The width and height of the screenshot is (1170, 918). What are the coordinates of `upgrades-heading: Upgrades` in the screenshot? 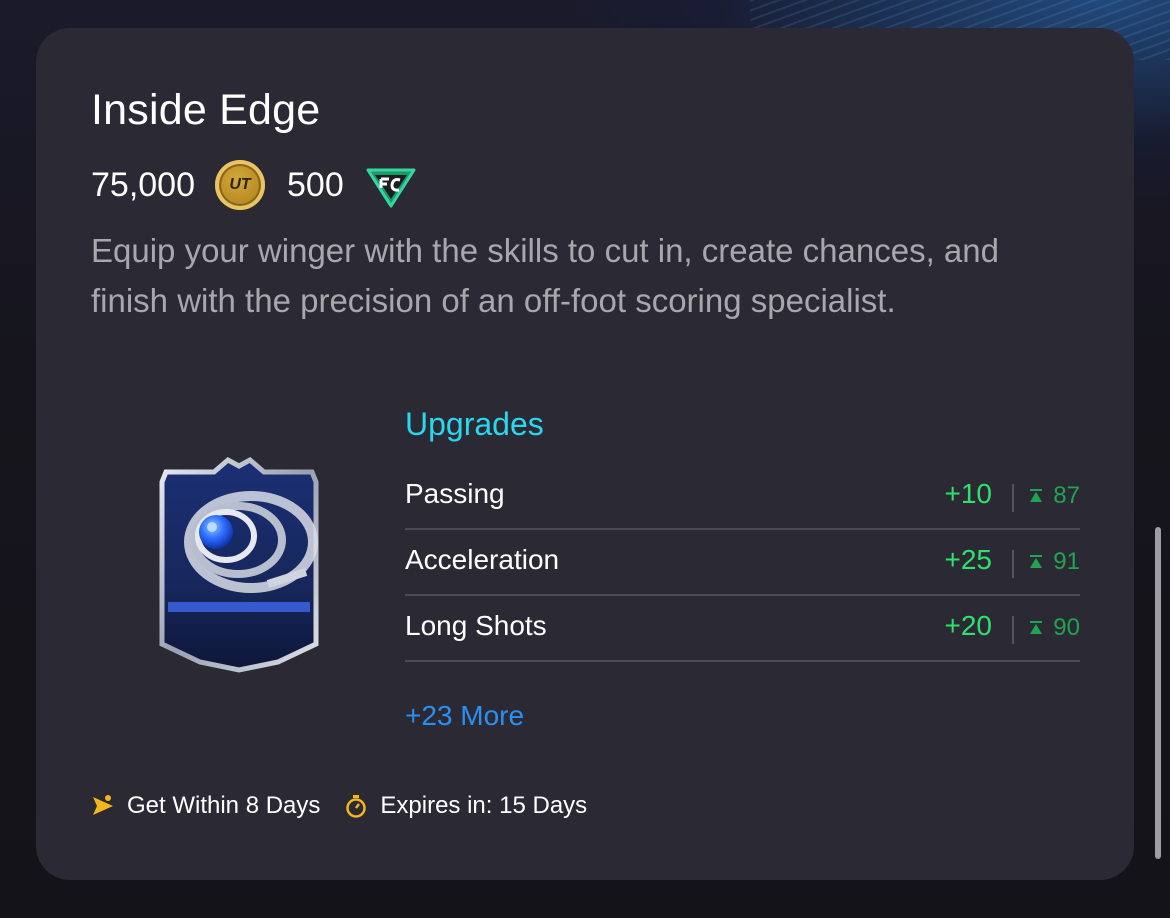 It's located at (474, 424).